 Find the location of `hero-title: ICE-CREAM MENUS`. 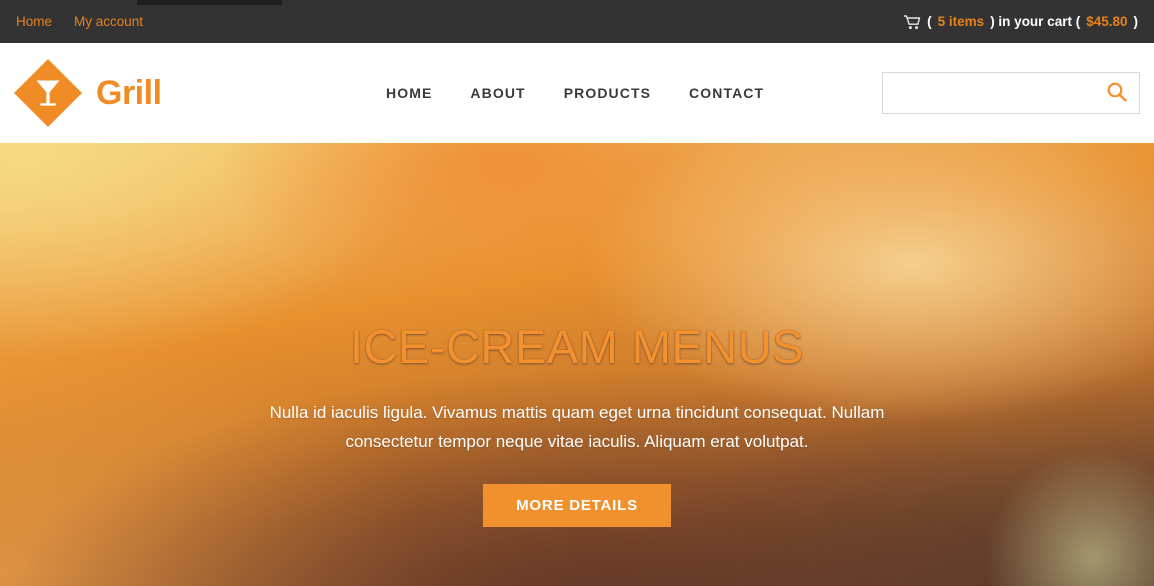

hero-title: ICE-CREAM MENUS is located at coordinates (577, 346).